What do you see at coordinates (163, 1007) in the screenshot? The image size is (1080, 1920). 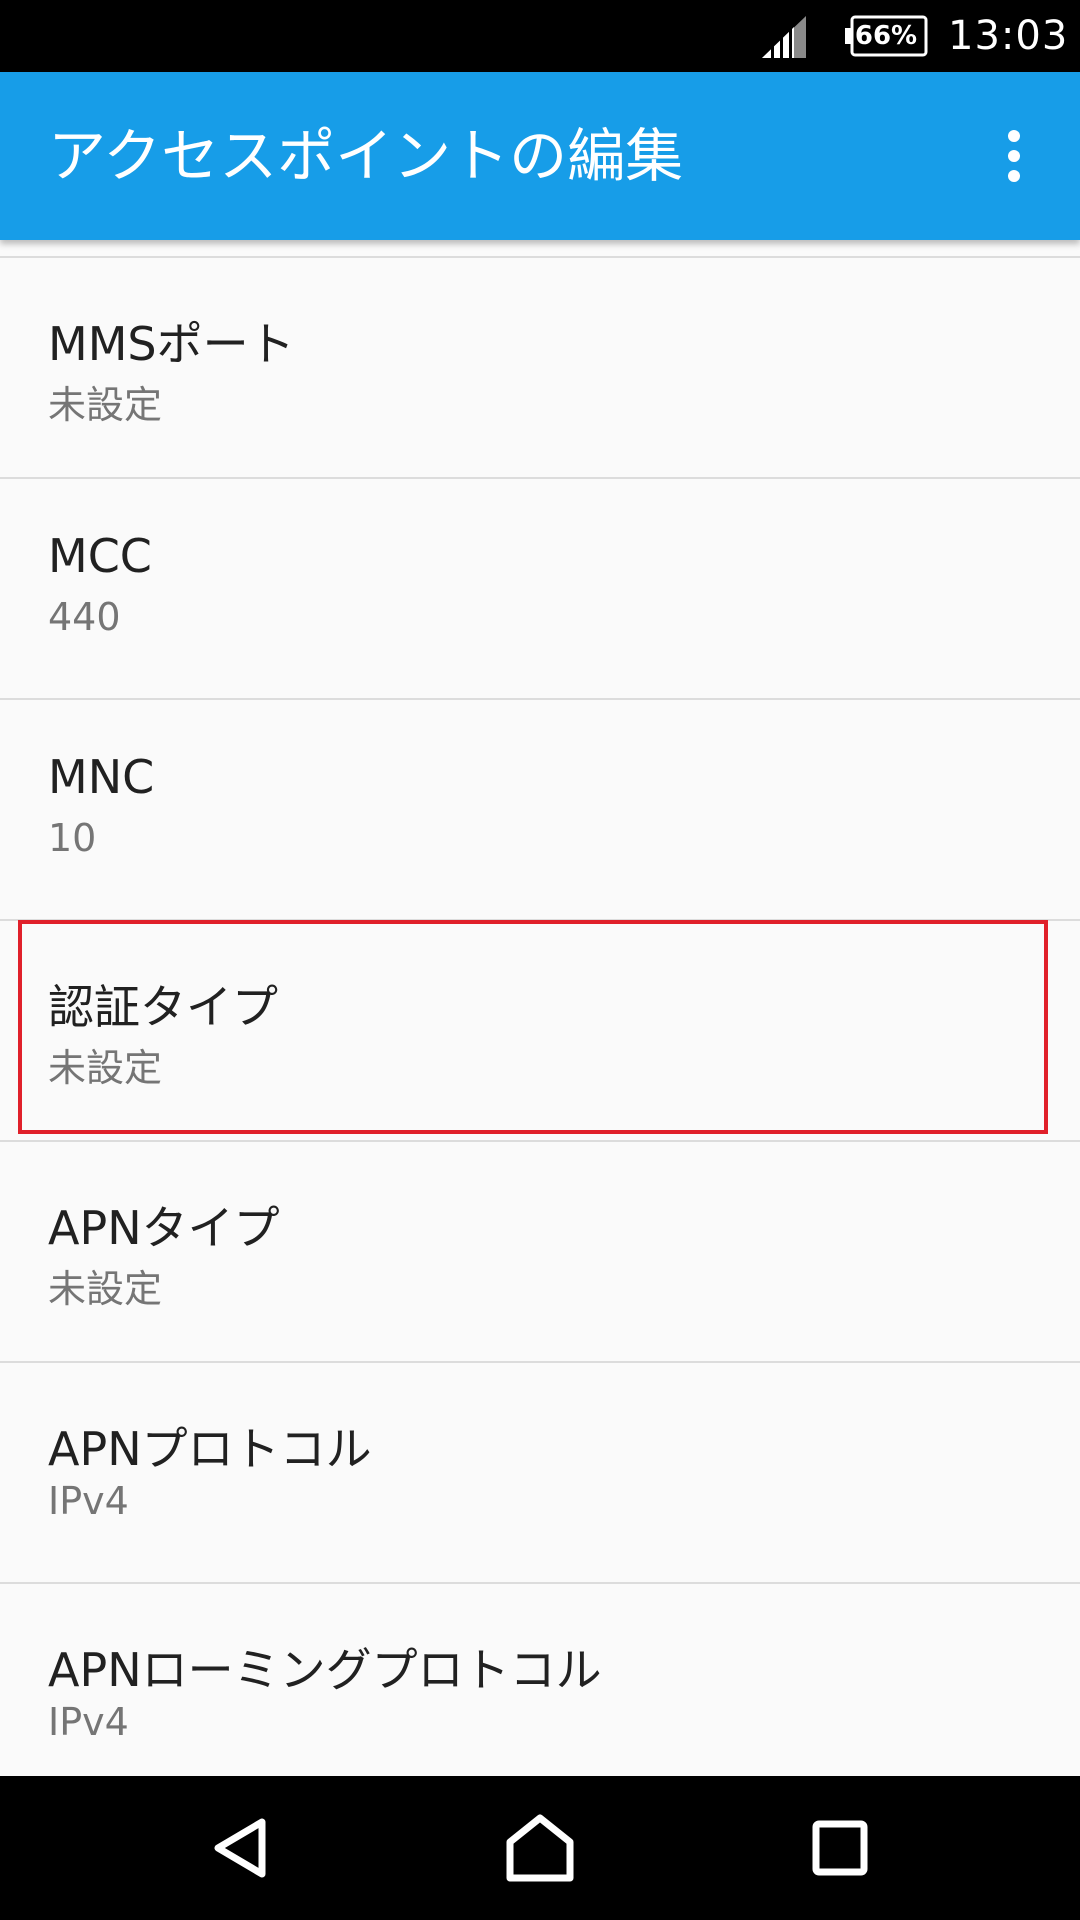 I see `setting-label: 認証タイプ` at bounding box center [163, 1007].